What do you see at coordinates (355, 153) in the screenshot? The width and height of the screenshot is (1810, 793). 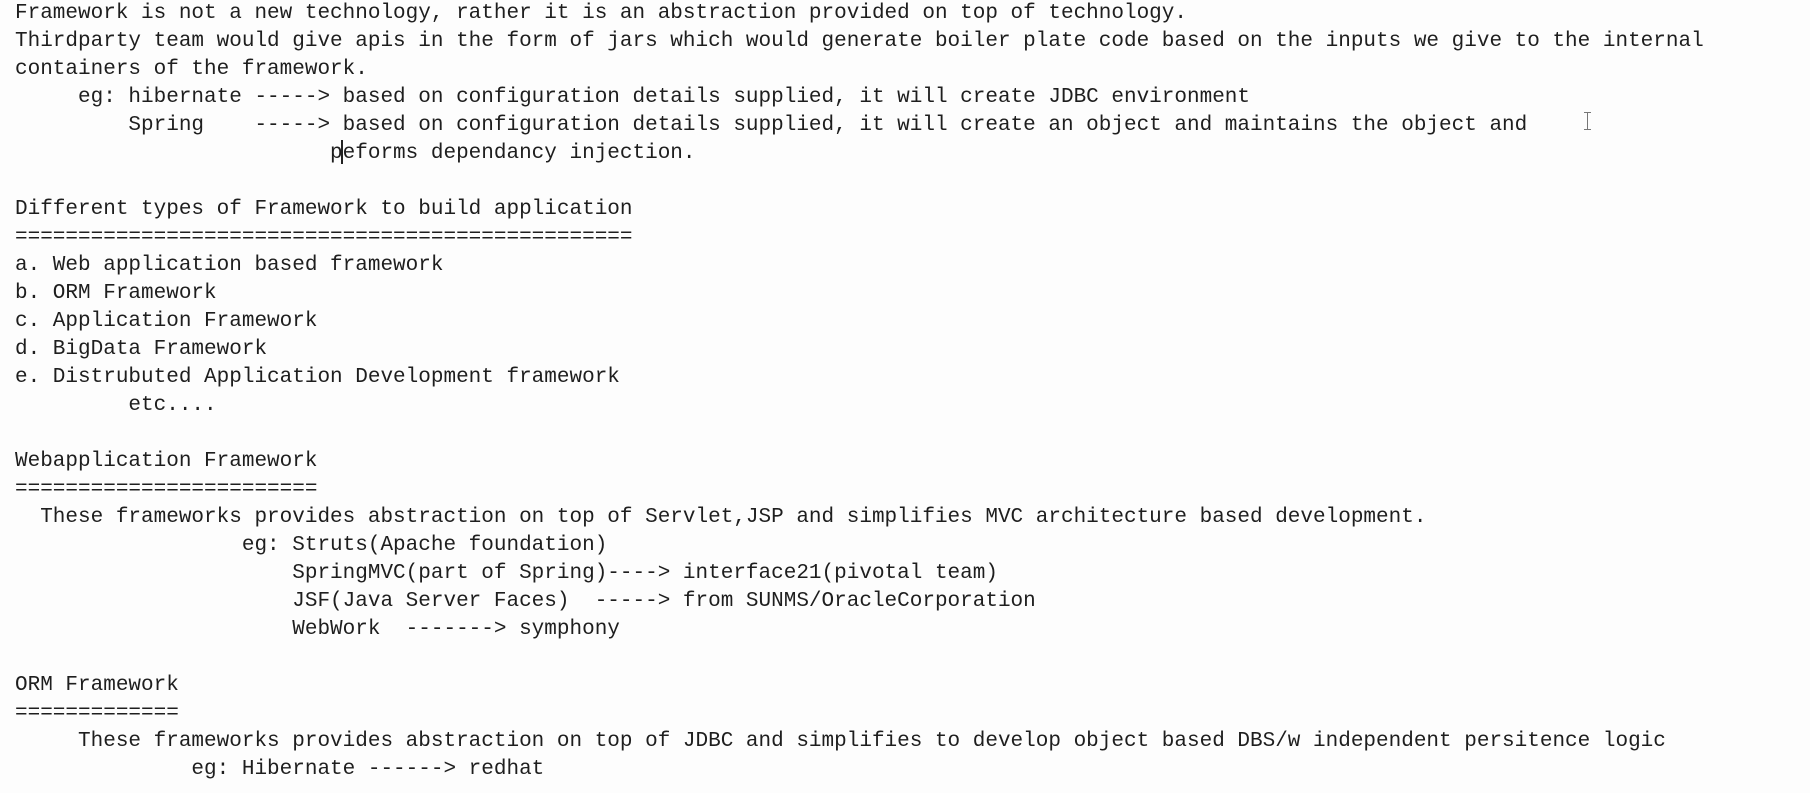 I see `text-line: peforms dependancy injection.` at bounding box center [355, 153].